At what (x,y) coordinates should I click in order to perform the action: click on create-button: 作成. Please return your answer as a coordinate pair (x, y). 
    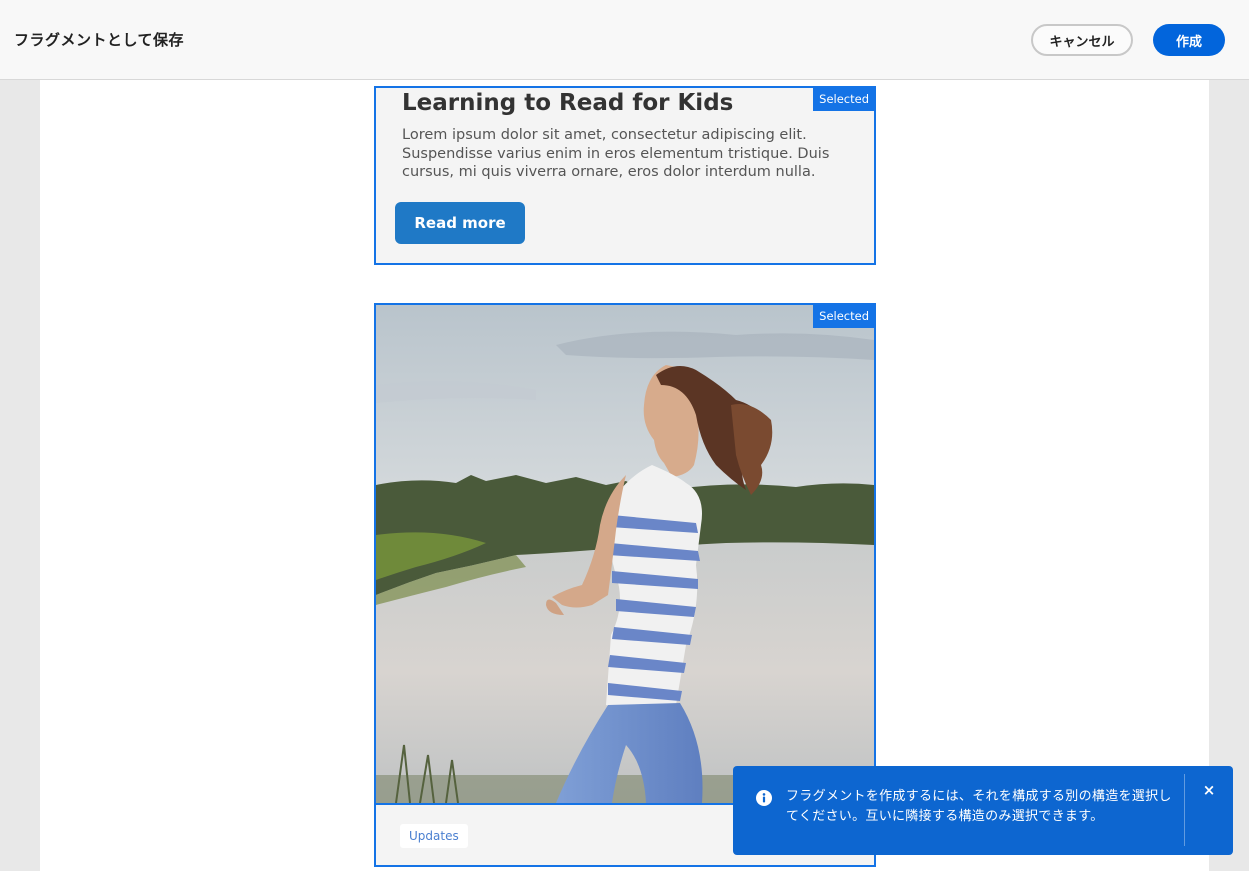
    Looking at the image, I should click on (1189, 40).